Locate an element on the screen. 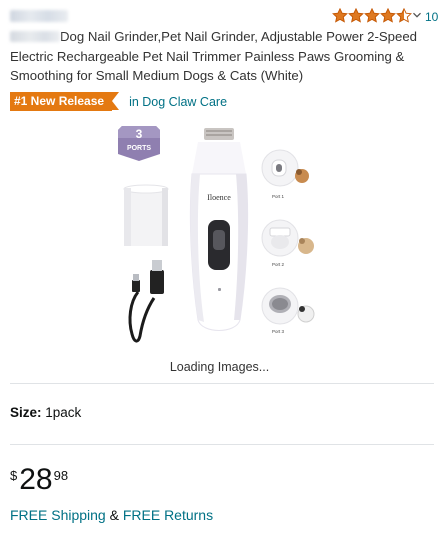 Image resolution: width=439 pixels, height=535 pixels. port-2-thumb: Port 2 is located at coordinates (287, 243).